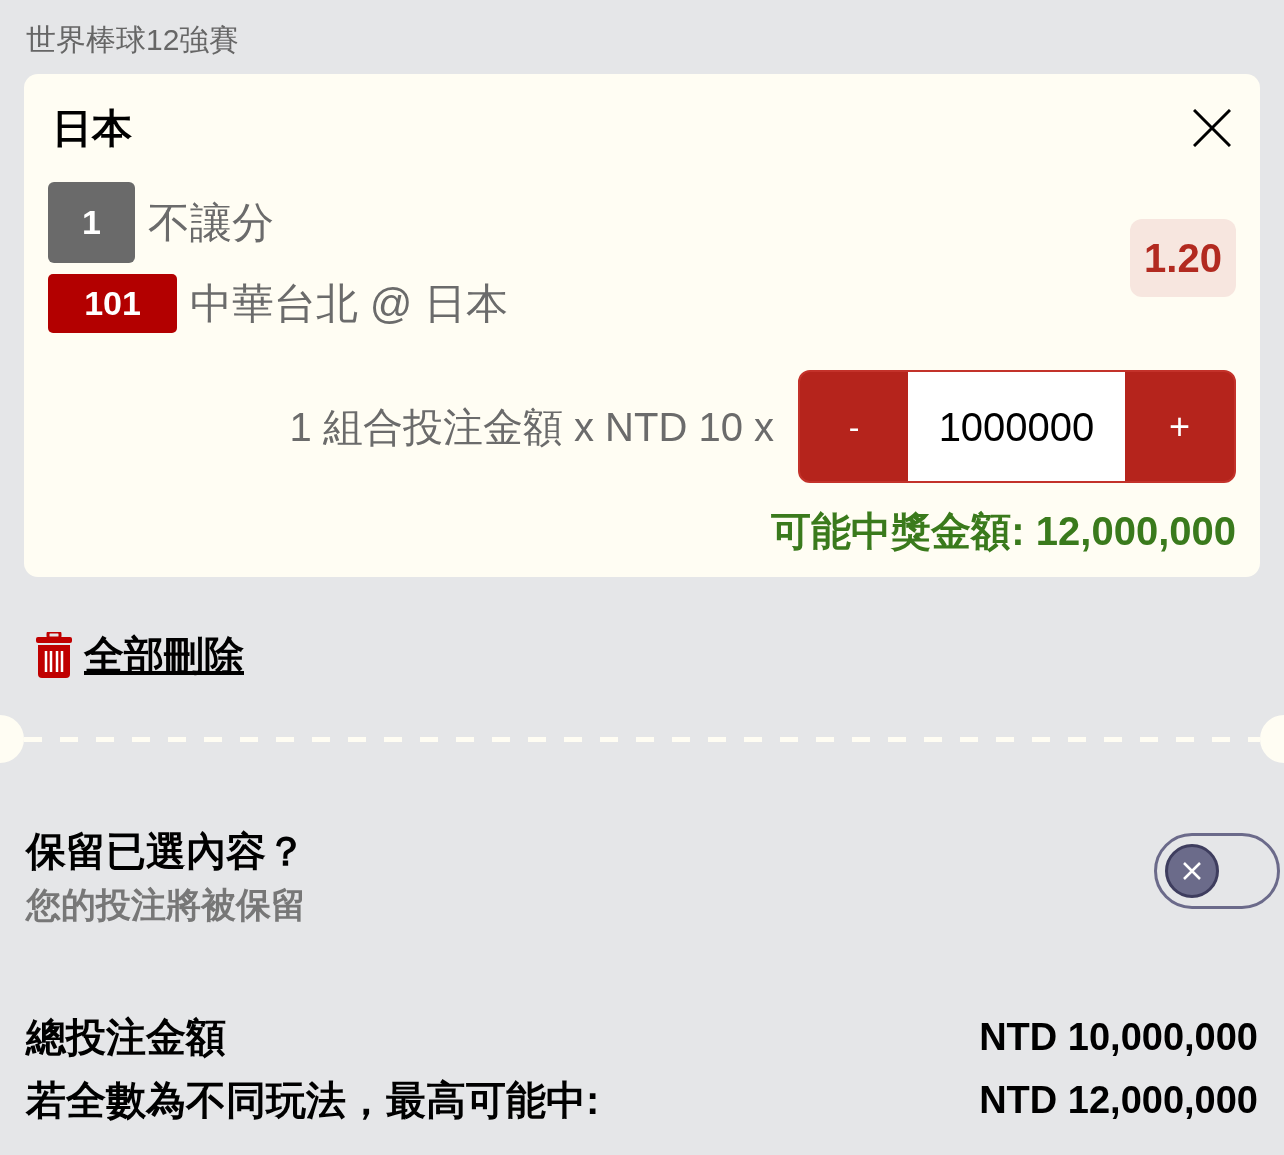 This screenshot has height=1155, width=1284. I want to click on potential-win: 可能中獎金額: 12,000,000, so click(1003, 531).